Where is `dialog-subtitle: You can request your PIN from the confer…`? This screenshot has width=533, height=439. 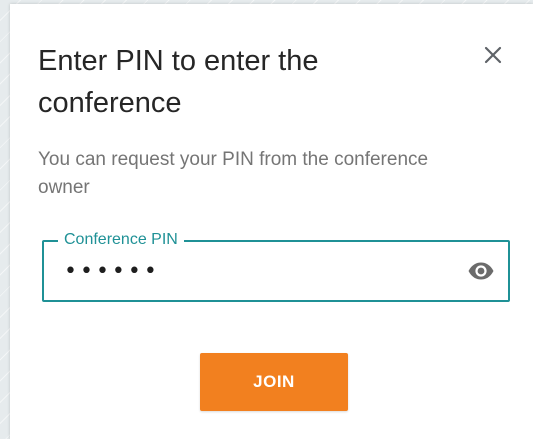
dialog-subtitle: You can request your PIN from the confer… is located at coordinates (233, 173).